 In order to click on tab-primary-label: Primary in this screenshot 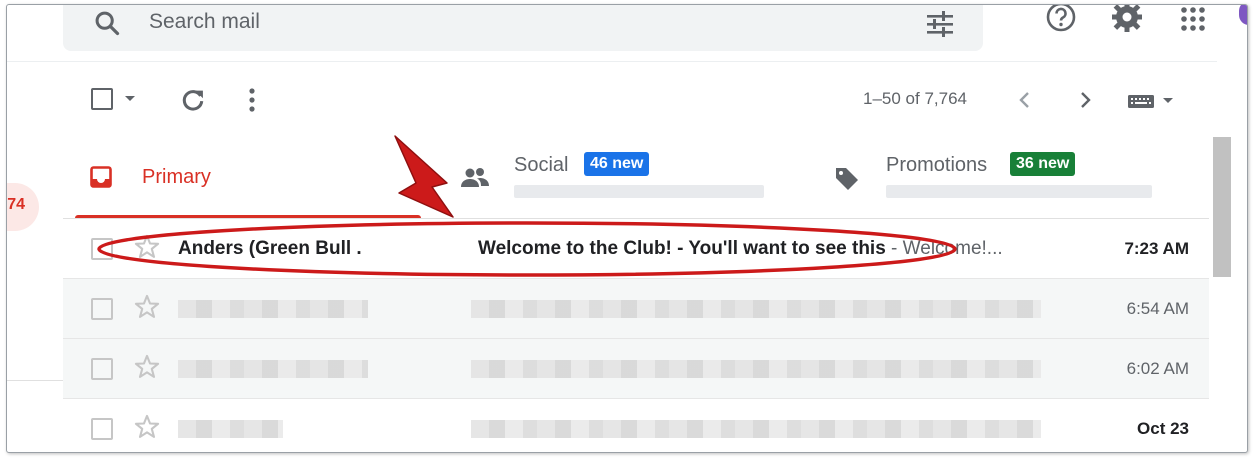, I will do `click(176, 177)`.